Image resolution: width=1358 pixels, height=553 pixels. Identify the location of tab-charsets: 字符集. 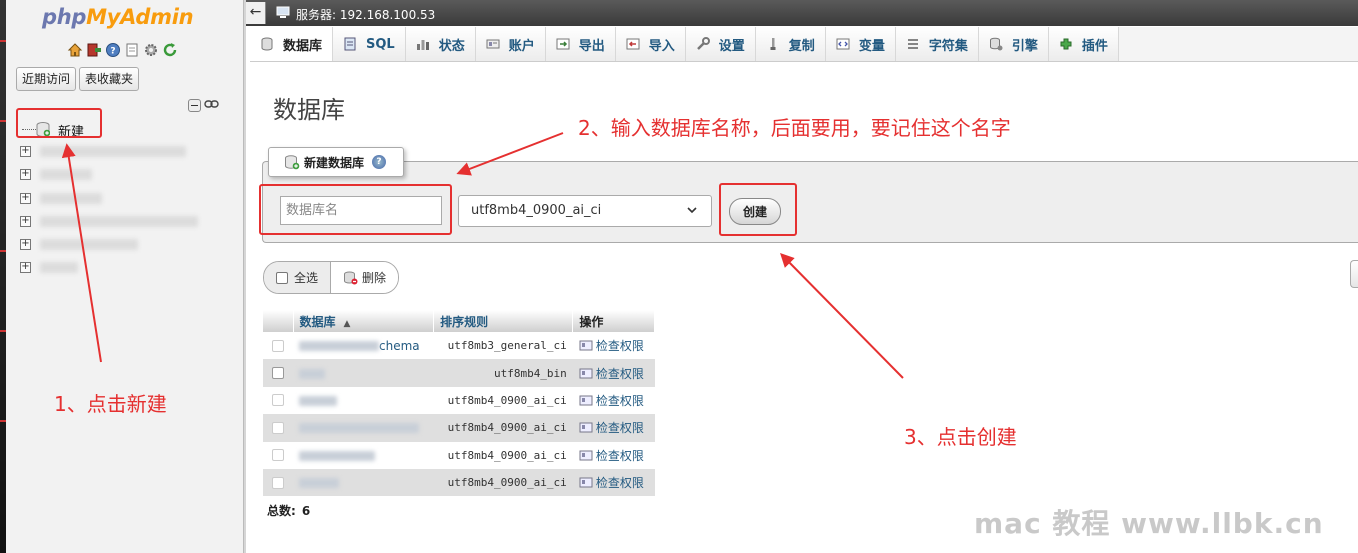
(937, 44).